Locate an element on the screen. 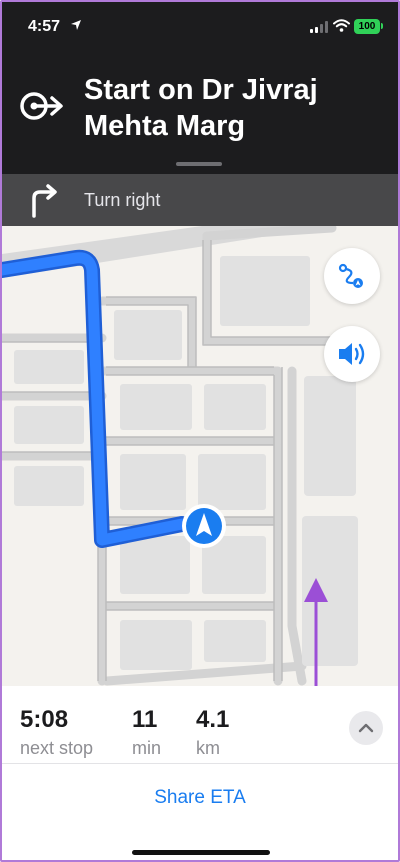 The height and width of the screenshot is (862, 400). status-bar: 4:57 100 is located at coordinates (200, 27).